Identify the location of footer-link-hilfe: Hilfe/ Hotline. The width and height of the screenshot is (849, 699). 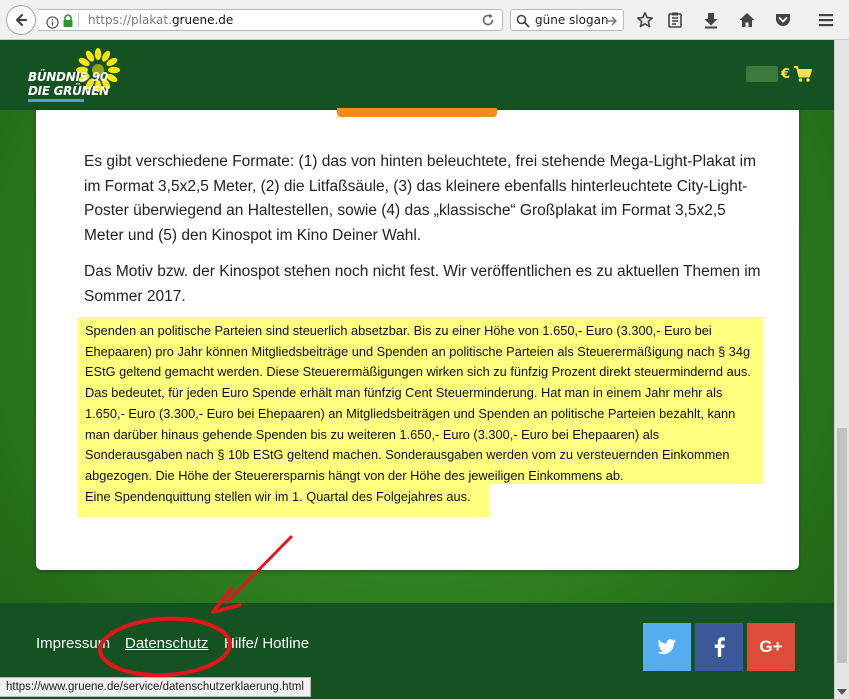
(266, 643).